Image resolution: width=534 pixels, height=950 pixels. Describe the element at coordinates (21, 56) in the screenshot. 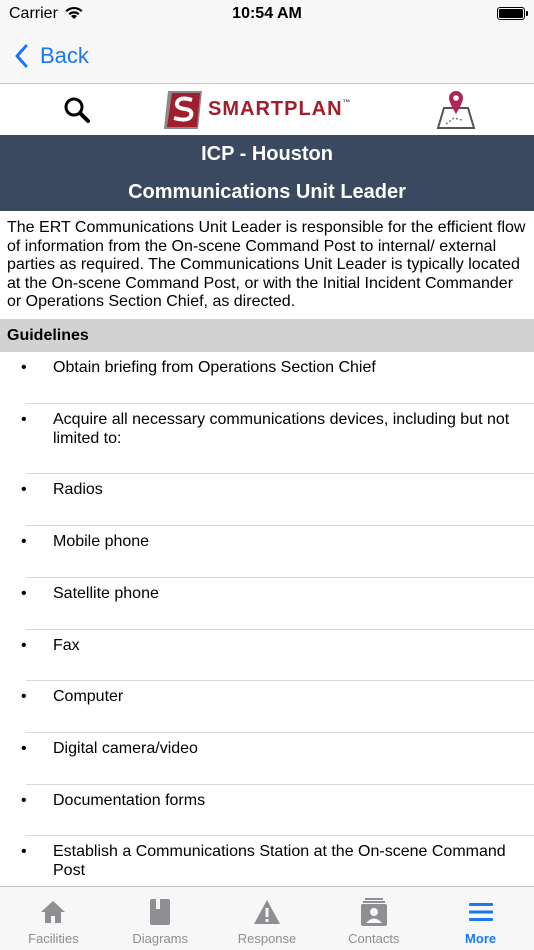

I see `chevron-left-icon` at that location.